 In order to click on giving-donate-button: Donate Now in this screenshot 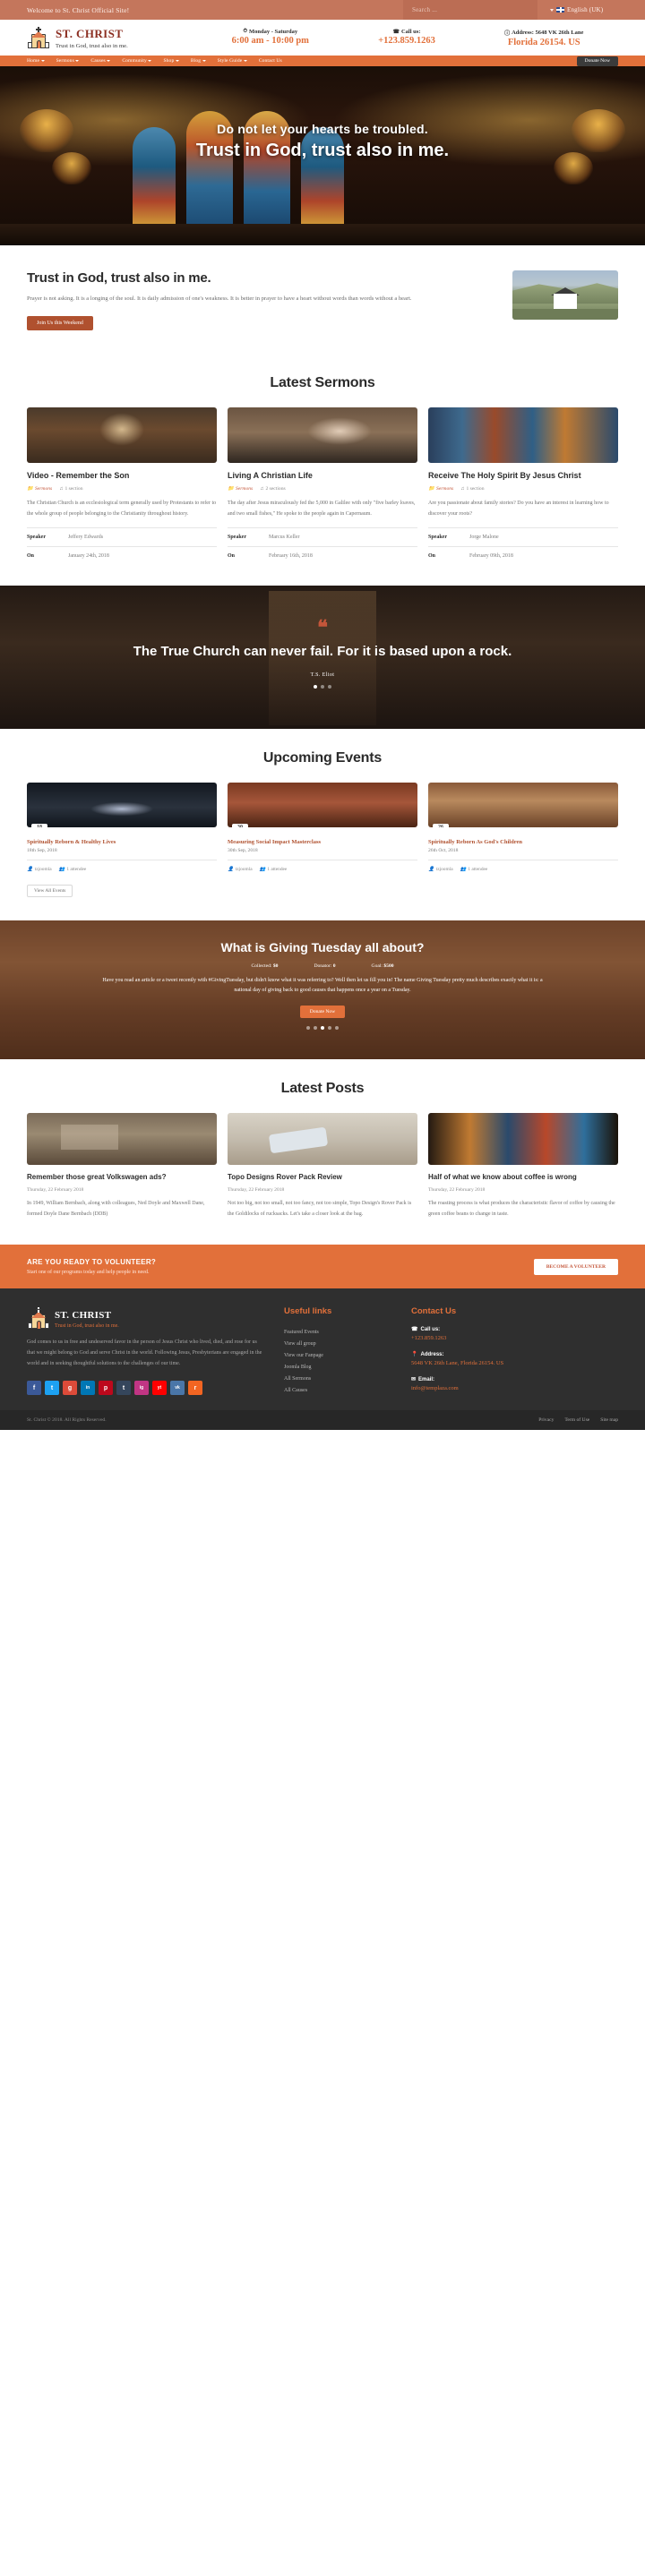, I will do `click(322, 1011)`.